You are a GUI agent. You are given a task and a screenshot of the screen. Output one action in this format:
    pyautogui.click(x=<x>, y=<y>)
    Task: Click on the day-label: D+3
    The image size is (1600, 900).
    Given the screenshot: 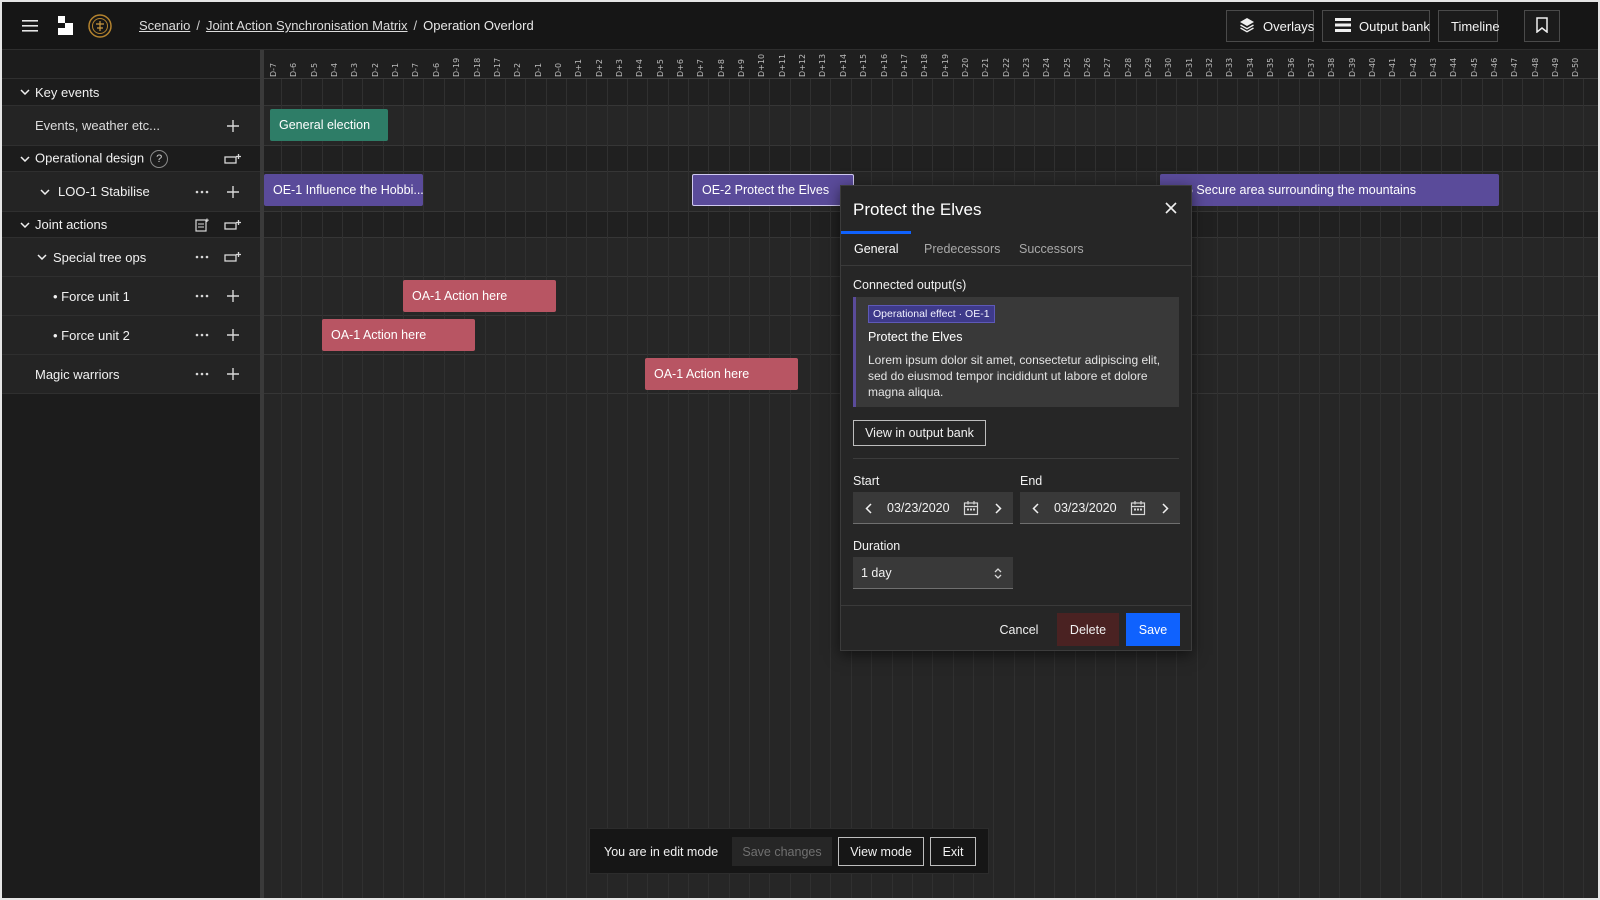 What is the action you would take?
    pyautogui.click(x=619, y=68)
    